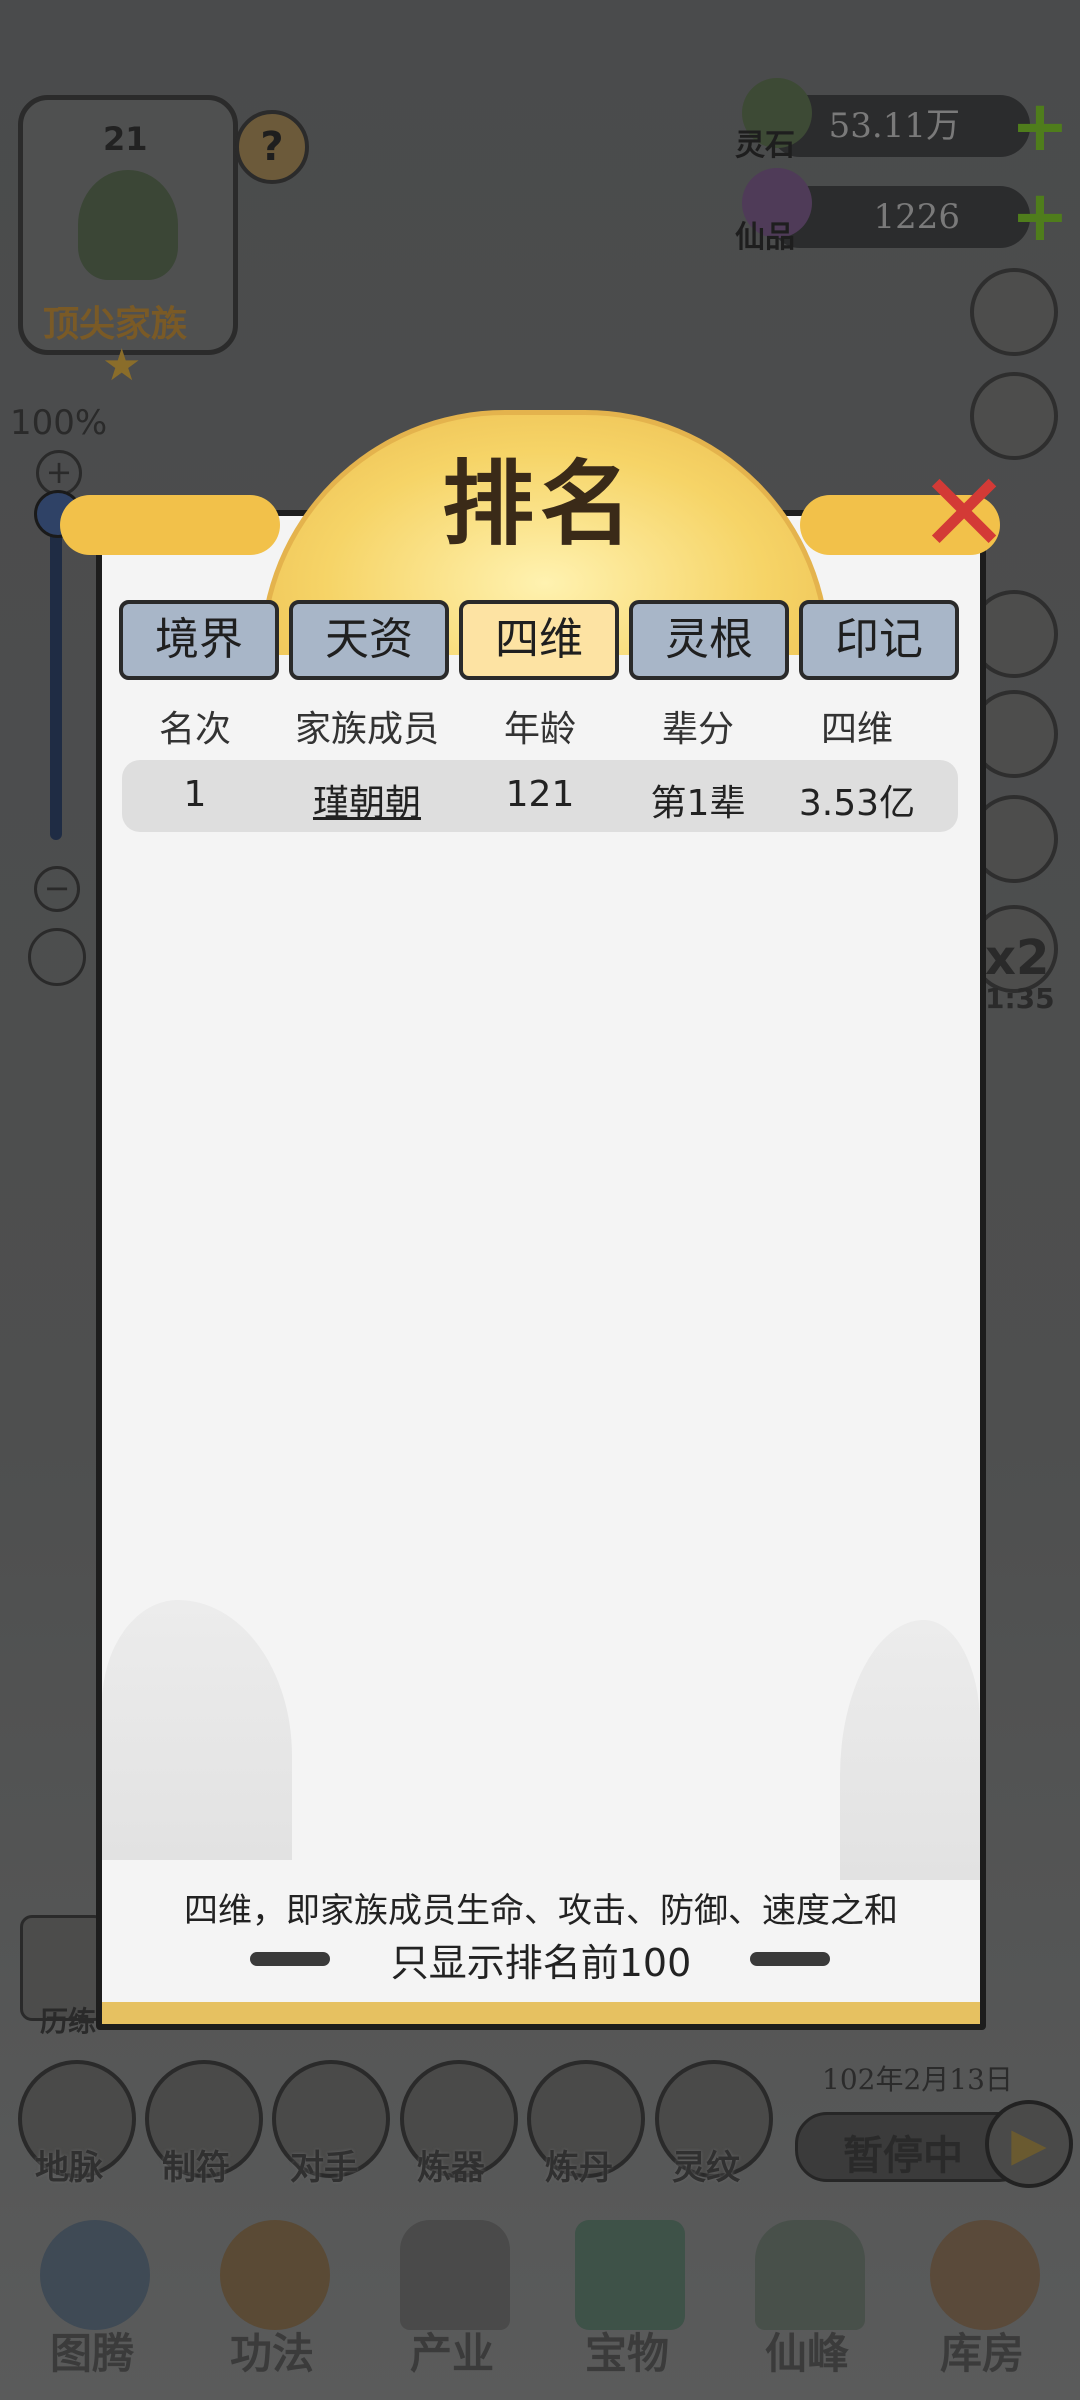 This screenshot has height=2400, width=1080. I want to click on tab-four-stats: 四维, so click(539, 640).